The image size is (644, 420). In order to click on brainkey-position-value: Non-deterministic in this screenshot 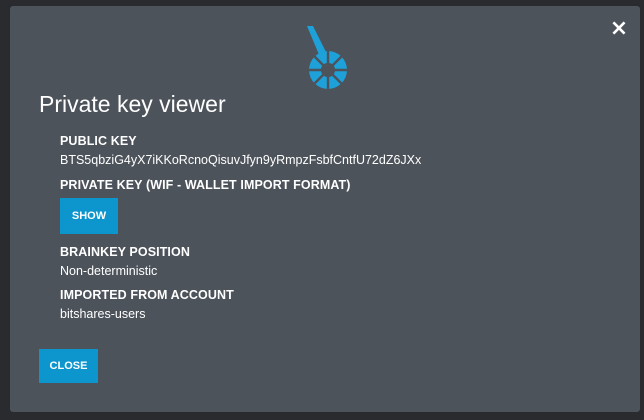, I will do `click(109, 271)`.